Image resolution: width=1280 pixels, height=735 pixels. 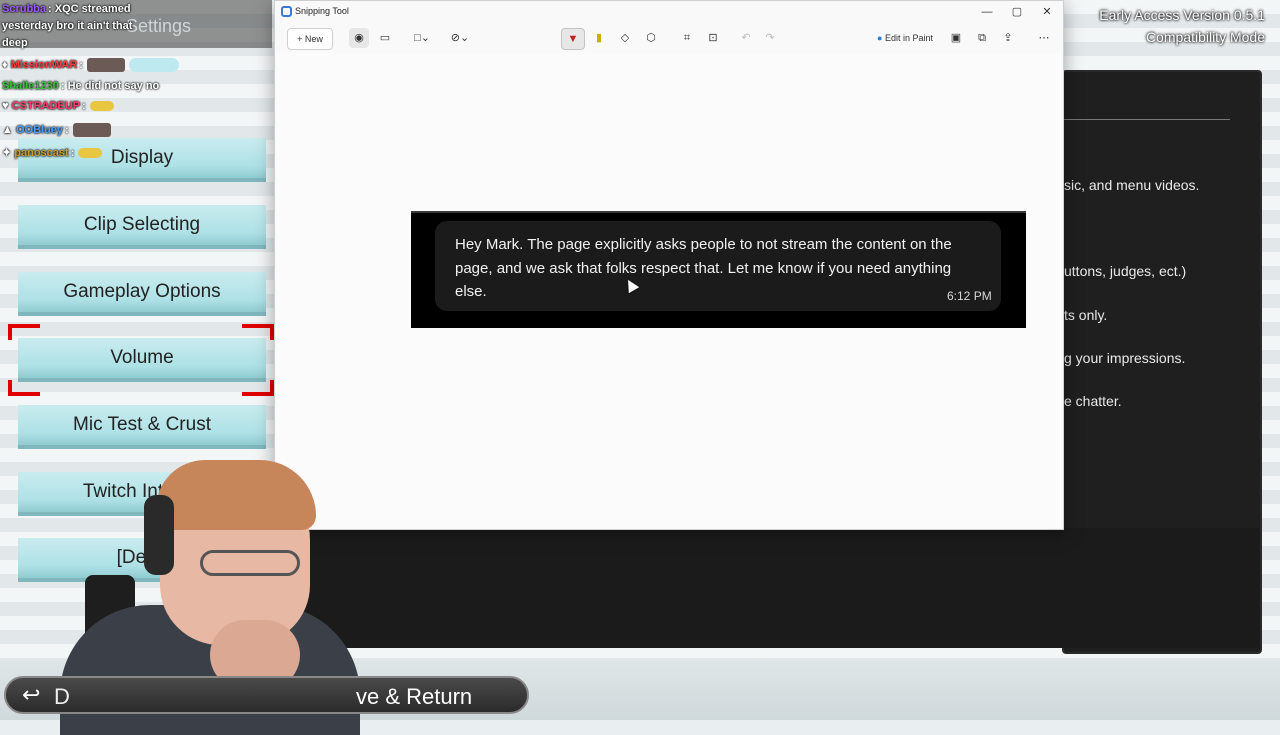 I want to click on chat-username: Shalle1230, so click(x=30, y=86).